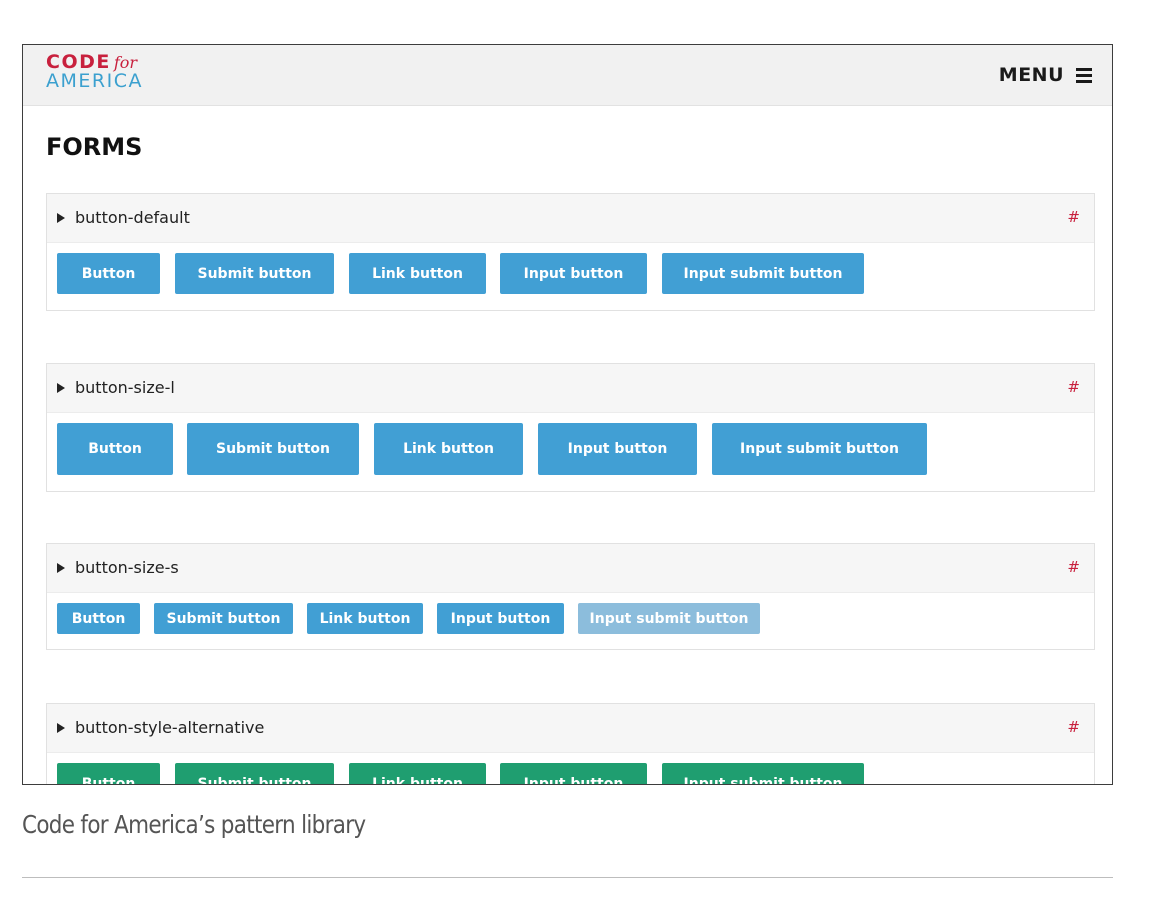 Image resolution: width=1150 pixels, height=910 pixels. What do you see at coordinates (567, 75) in the screenshot?
I see `site-header: CODE for AMERICA MENU` at bounding box center [567, 75].